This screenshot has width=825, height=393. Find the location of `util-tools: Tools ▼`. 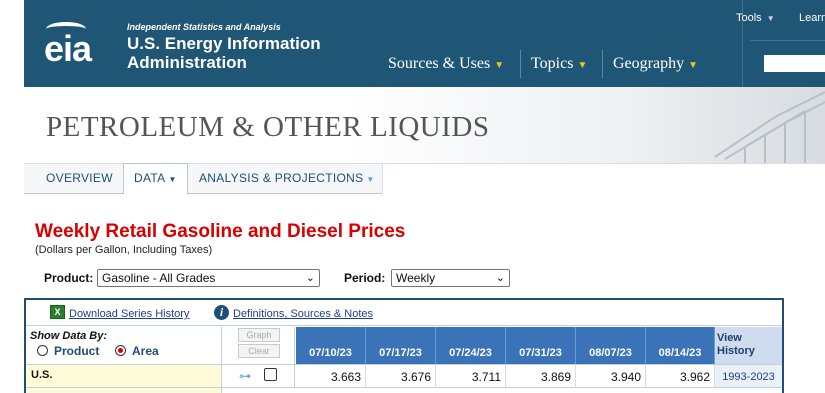

util-tools: Tools ▼ is located at coordinates (755, 18).